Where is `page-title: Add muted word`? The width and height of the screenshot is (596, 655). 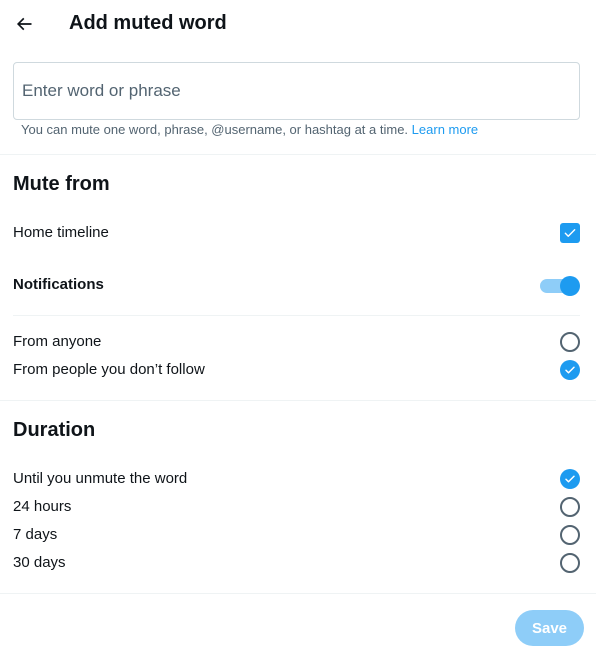
page-title: Add muted word is located at coordinates (148, 23).